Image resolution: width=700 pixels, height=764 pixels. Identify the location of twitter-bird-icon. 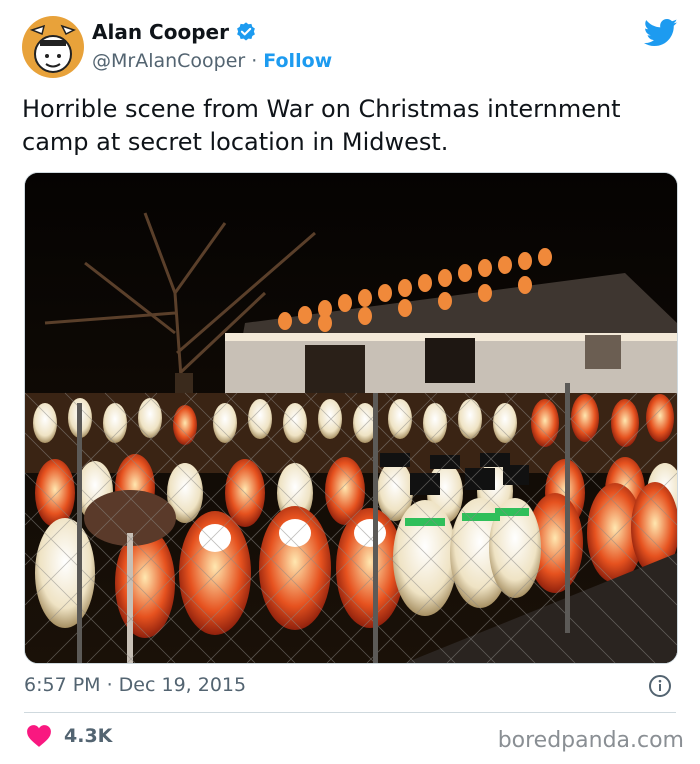
(661, 33).